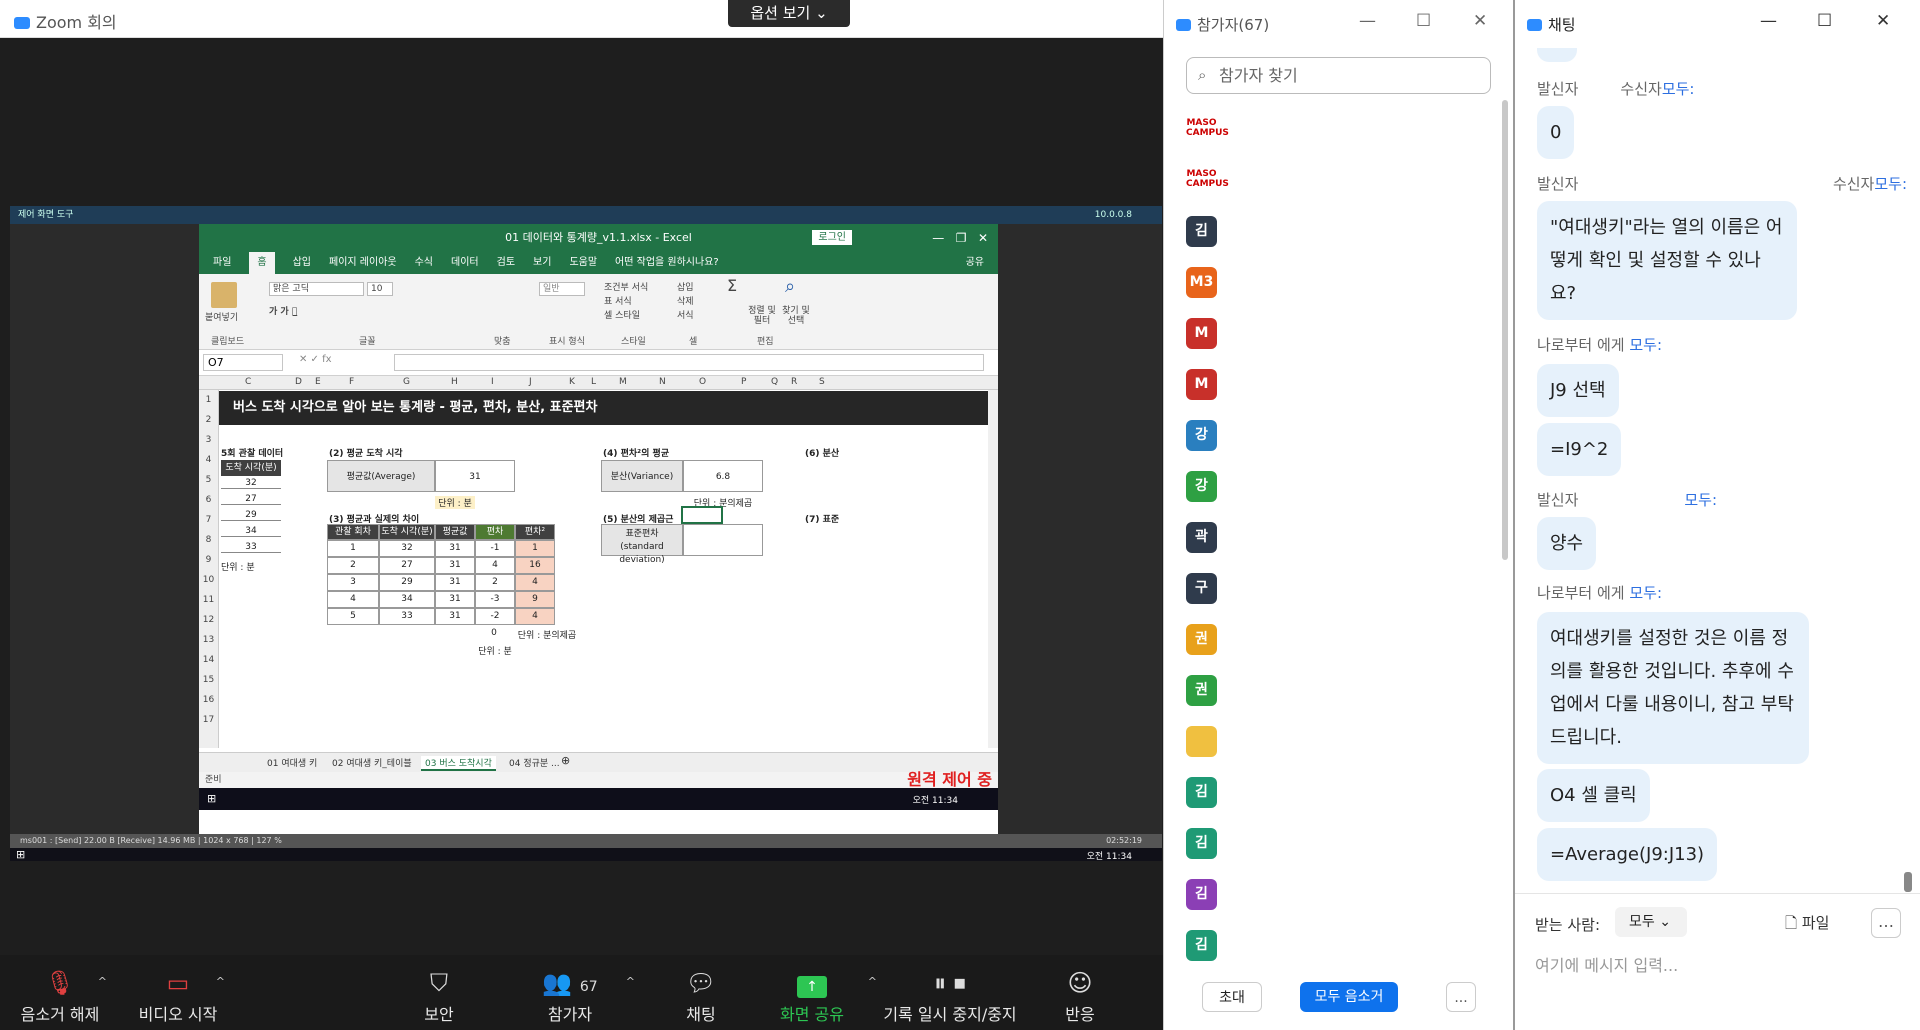 The width and height of the screenshot is (1920, 1030). I want to click on row-header: 15, so click(208, 680).